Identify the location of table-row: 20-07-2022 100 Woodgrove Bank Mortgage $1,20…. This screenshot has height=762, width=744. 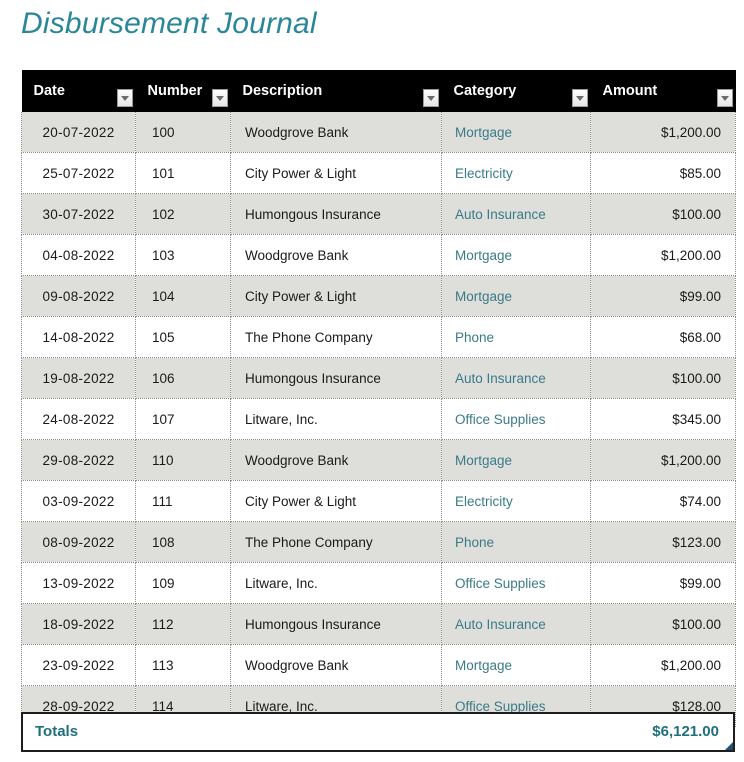
(378, 132).